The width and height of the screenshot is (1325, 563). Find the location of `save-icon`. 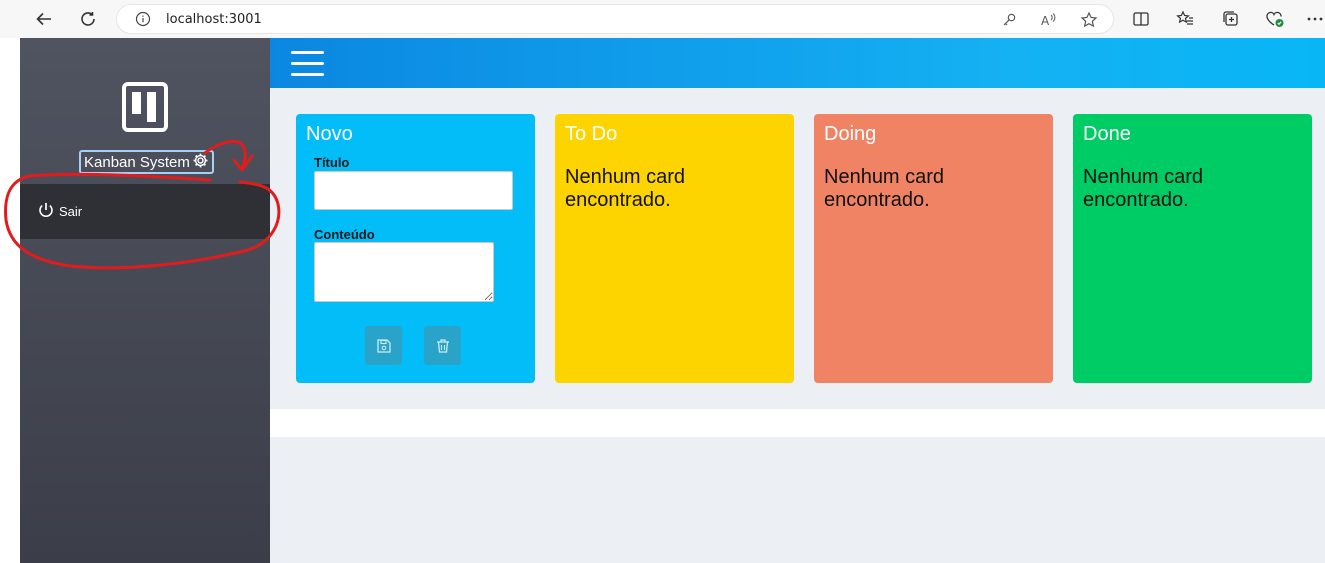

save-icon is located at coordinates (383, 345).